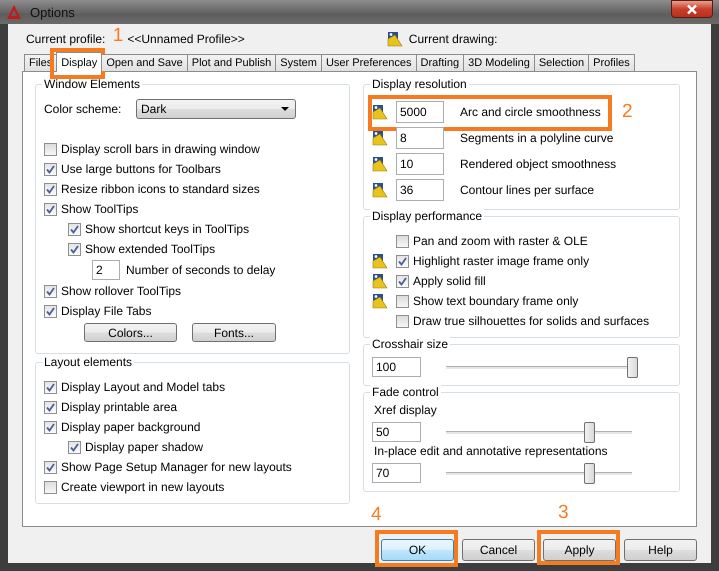 The image size is (719, 571). I want to click on checkbox-label: Resize ribbon icons to standard sizes, so click(160, 189).